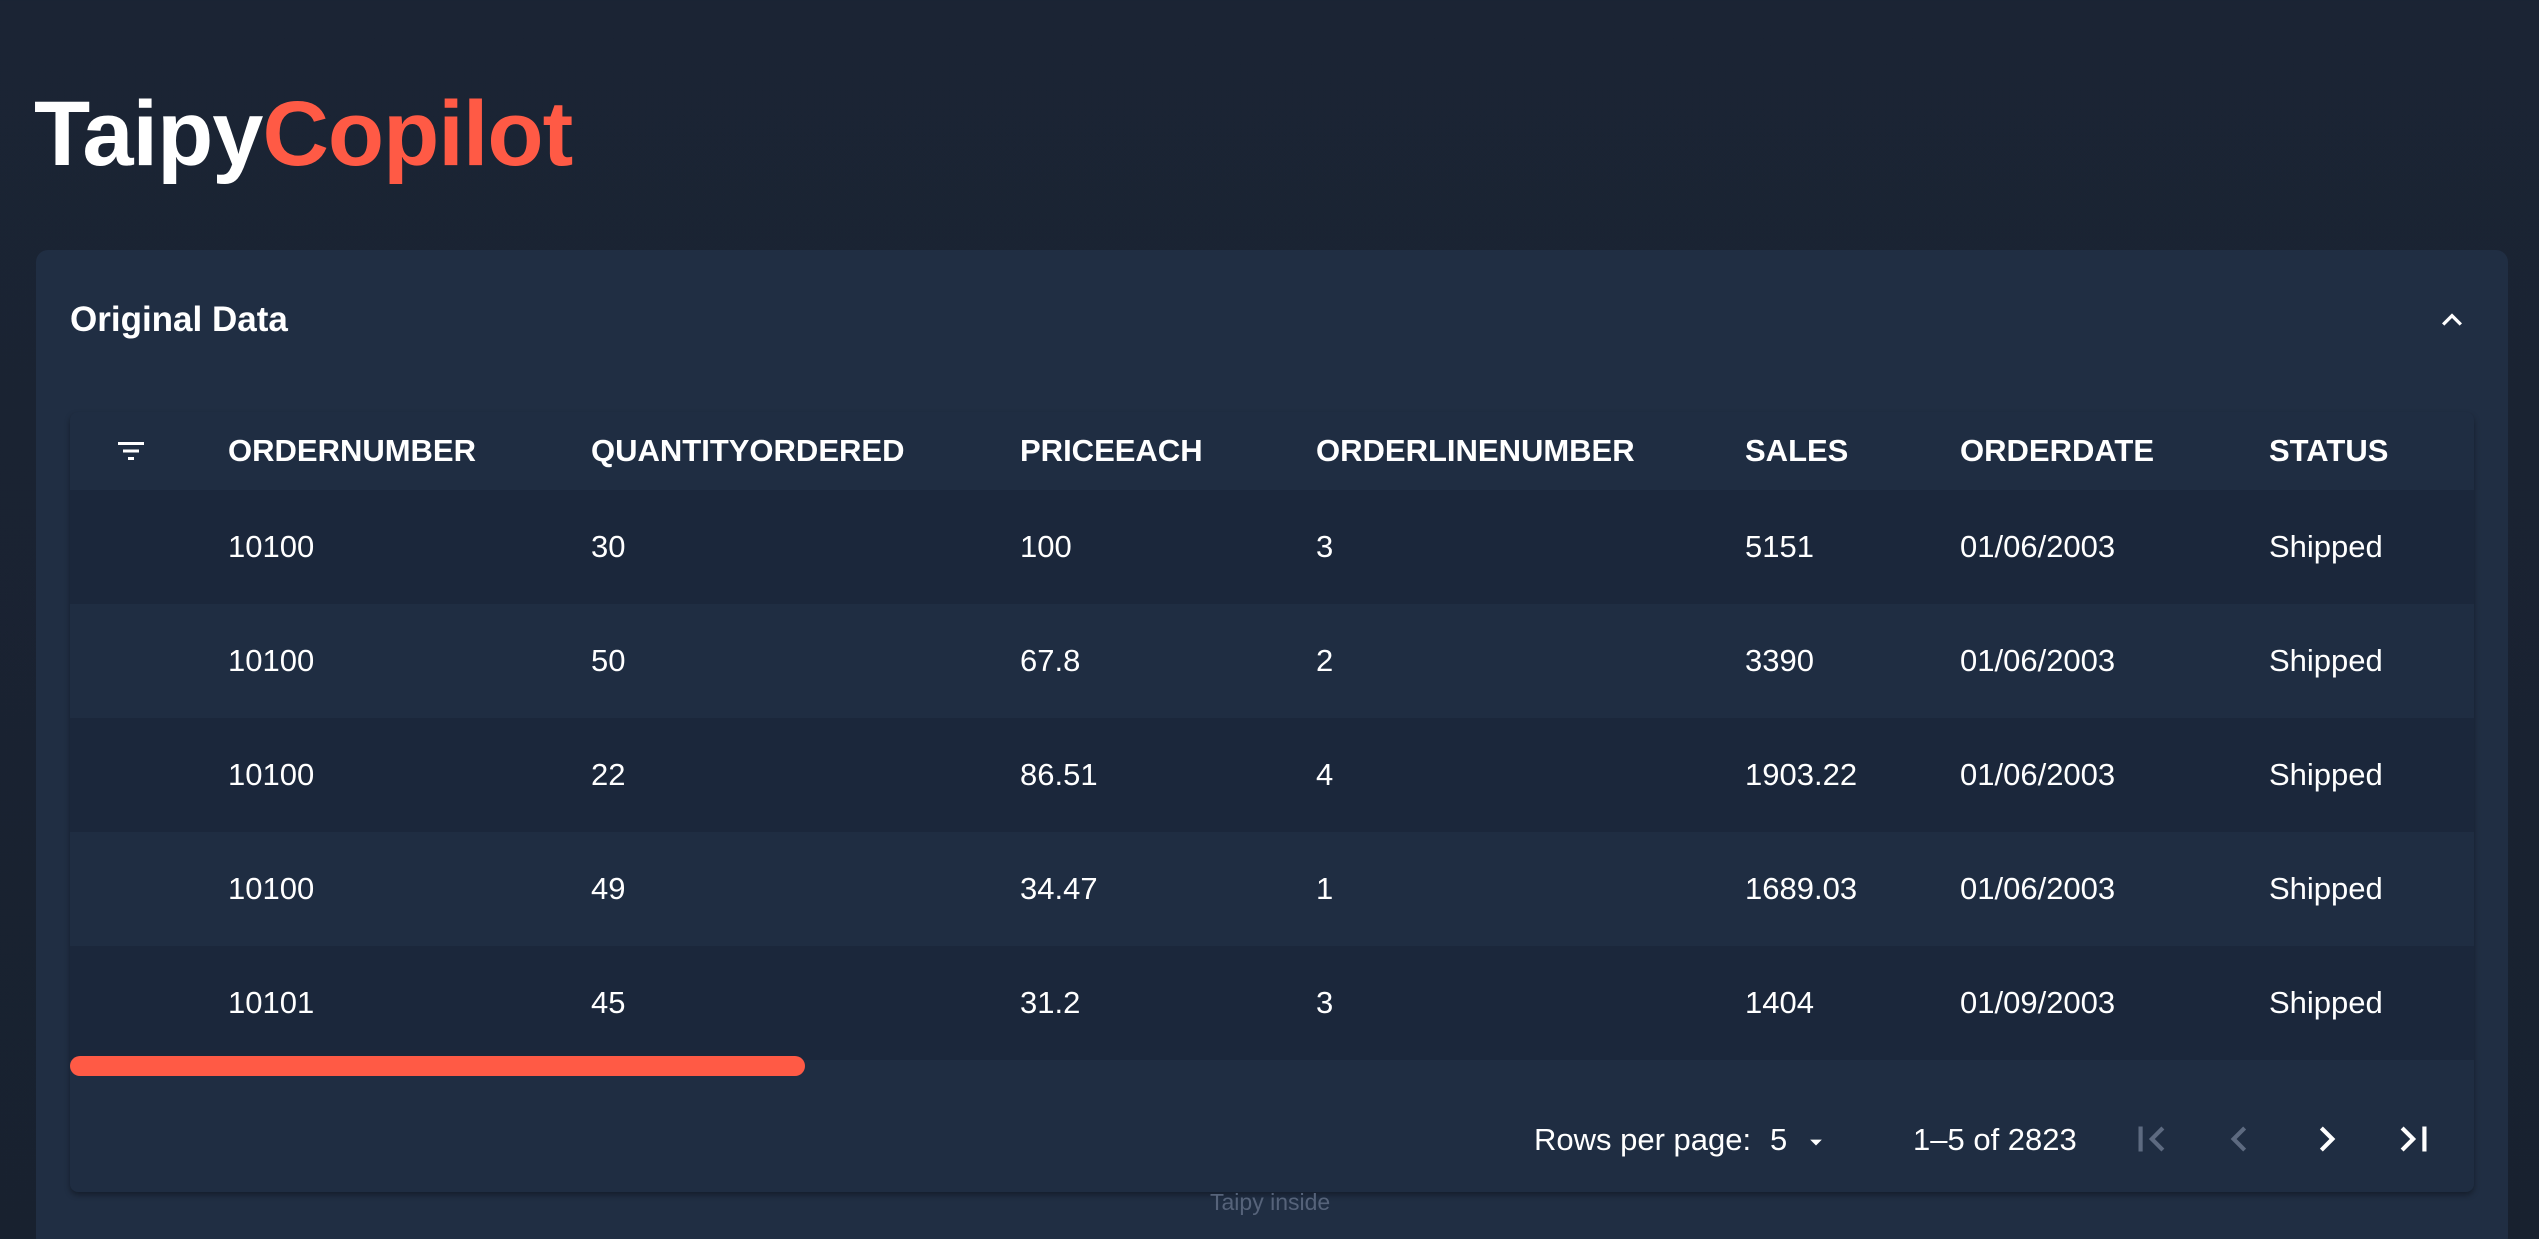 Image resolution: width=2539 pixels, height=1239 pixels. Describe the element at coordinates (1168, 451) in the screenshot. I see `column-header-priceeach: PRICEEACH` at that location.